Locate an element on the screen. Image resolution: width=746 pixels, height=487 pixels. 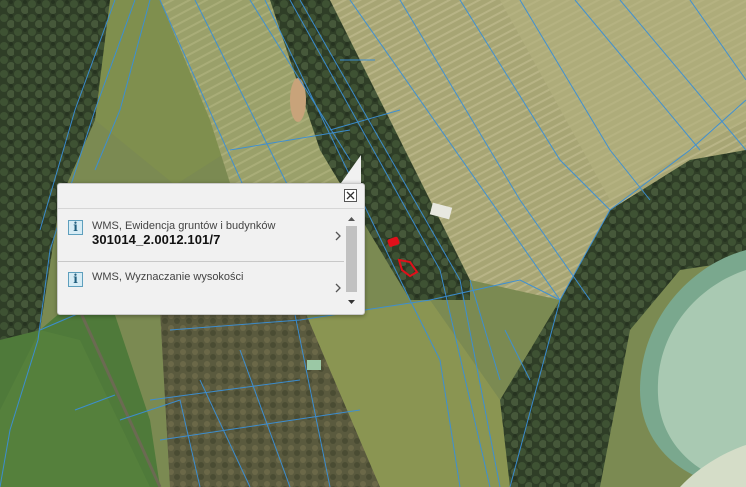
result-layer-name: WMS, Wyznaczanie wysokości is located at coordinates (168, 277).